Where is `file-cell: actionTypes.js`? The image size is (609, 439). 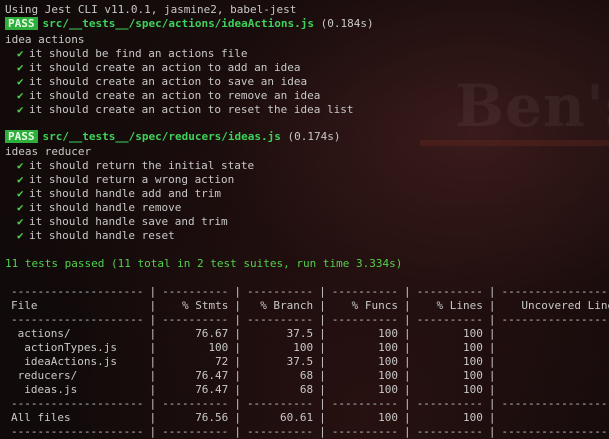
file-cell: actionTypes.js is located at coordinates (64, 347).